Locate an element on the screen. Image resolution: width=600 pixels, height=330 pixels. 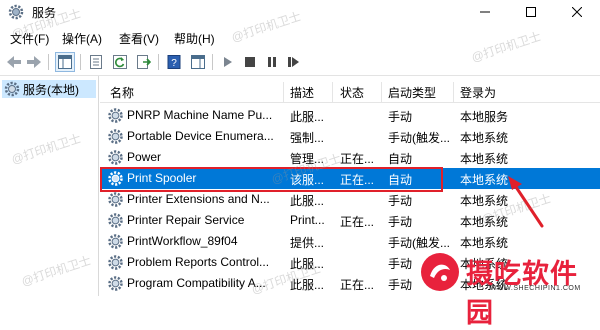
tree-item-services-local: 服务(本地) is located at coordinates (49, 89).